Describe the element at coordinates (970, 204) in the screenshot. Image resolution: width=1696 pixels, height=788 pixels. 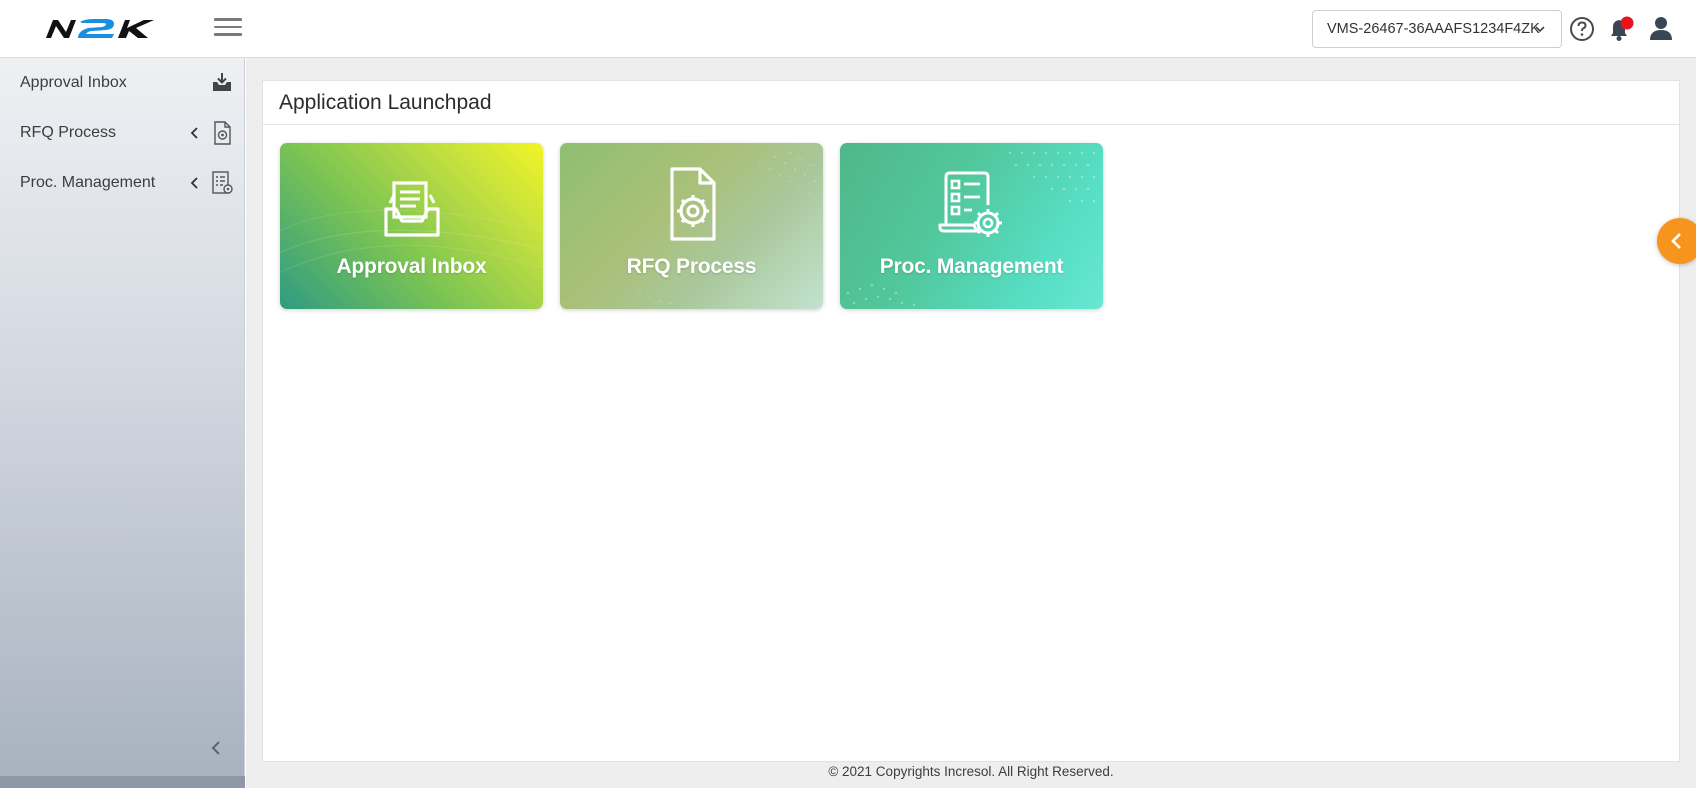
I see `checklist-gear-icon` at that location.